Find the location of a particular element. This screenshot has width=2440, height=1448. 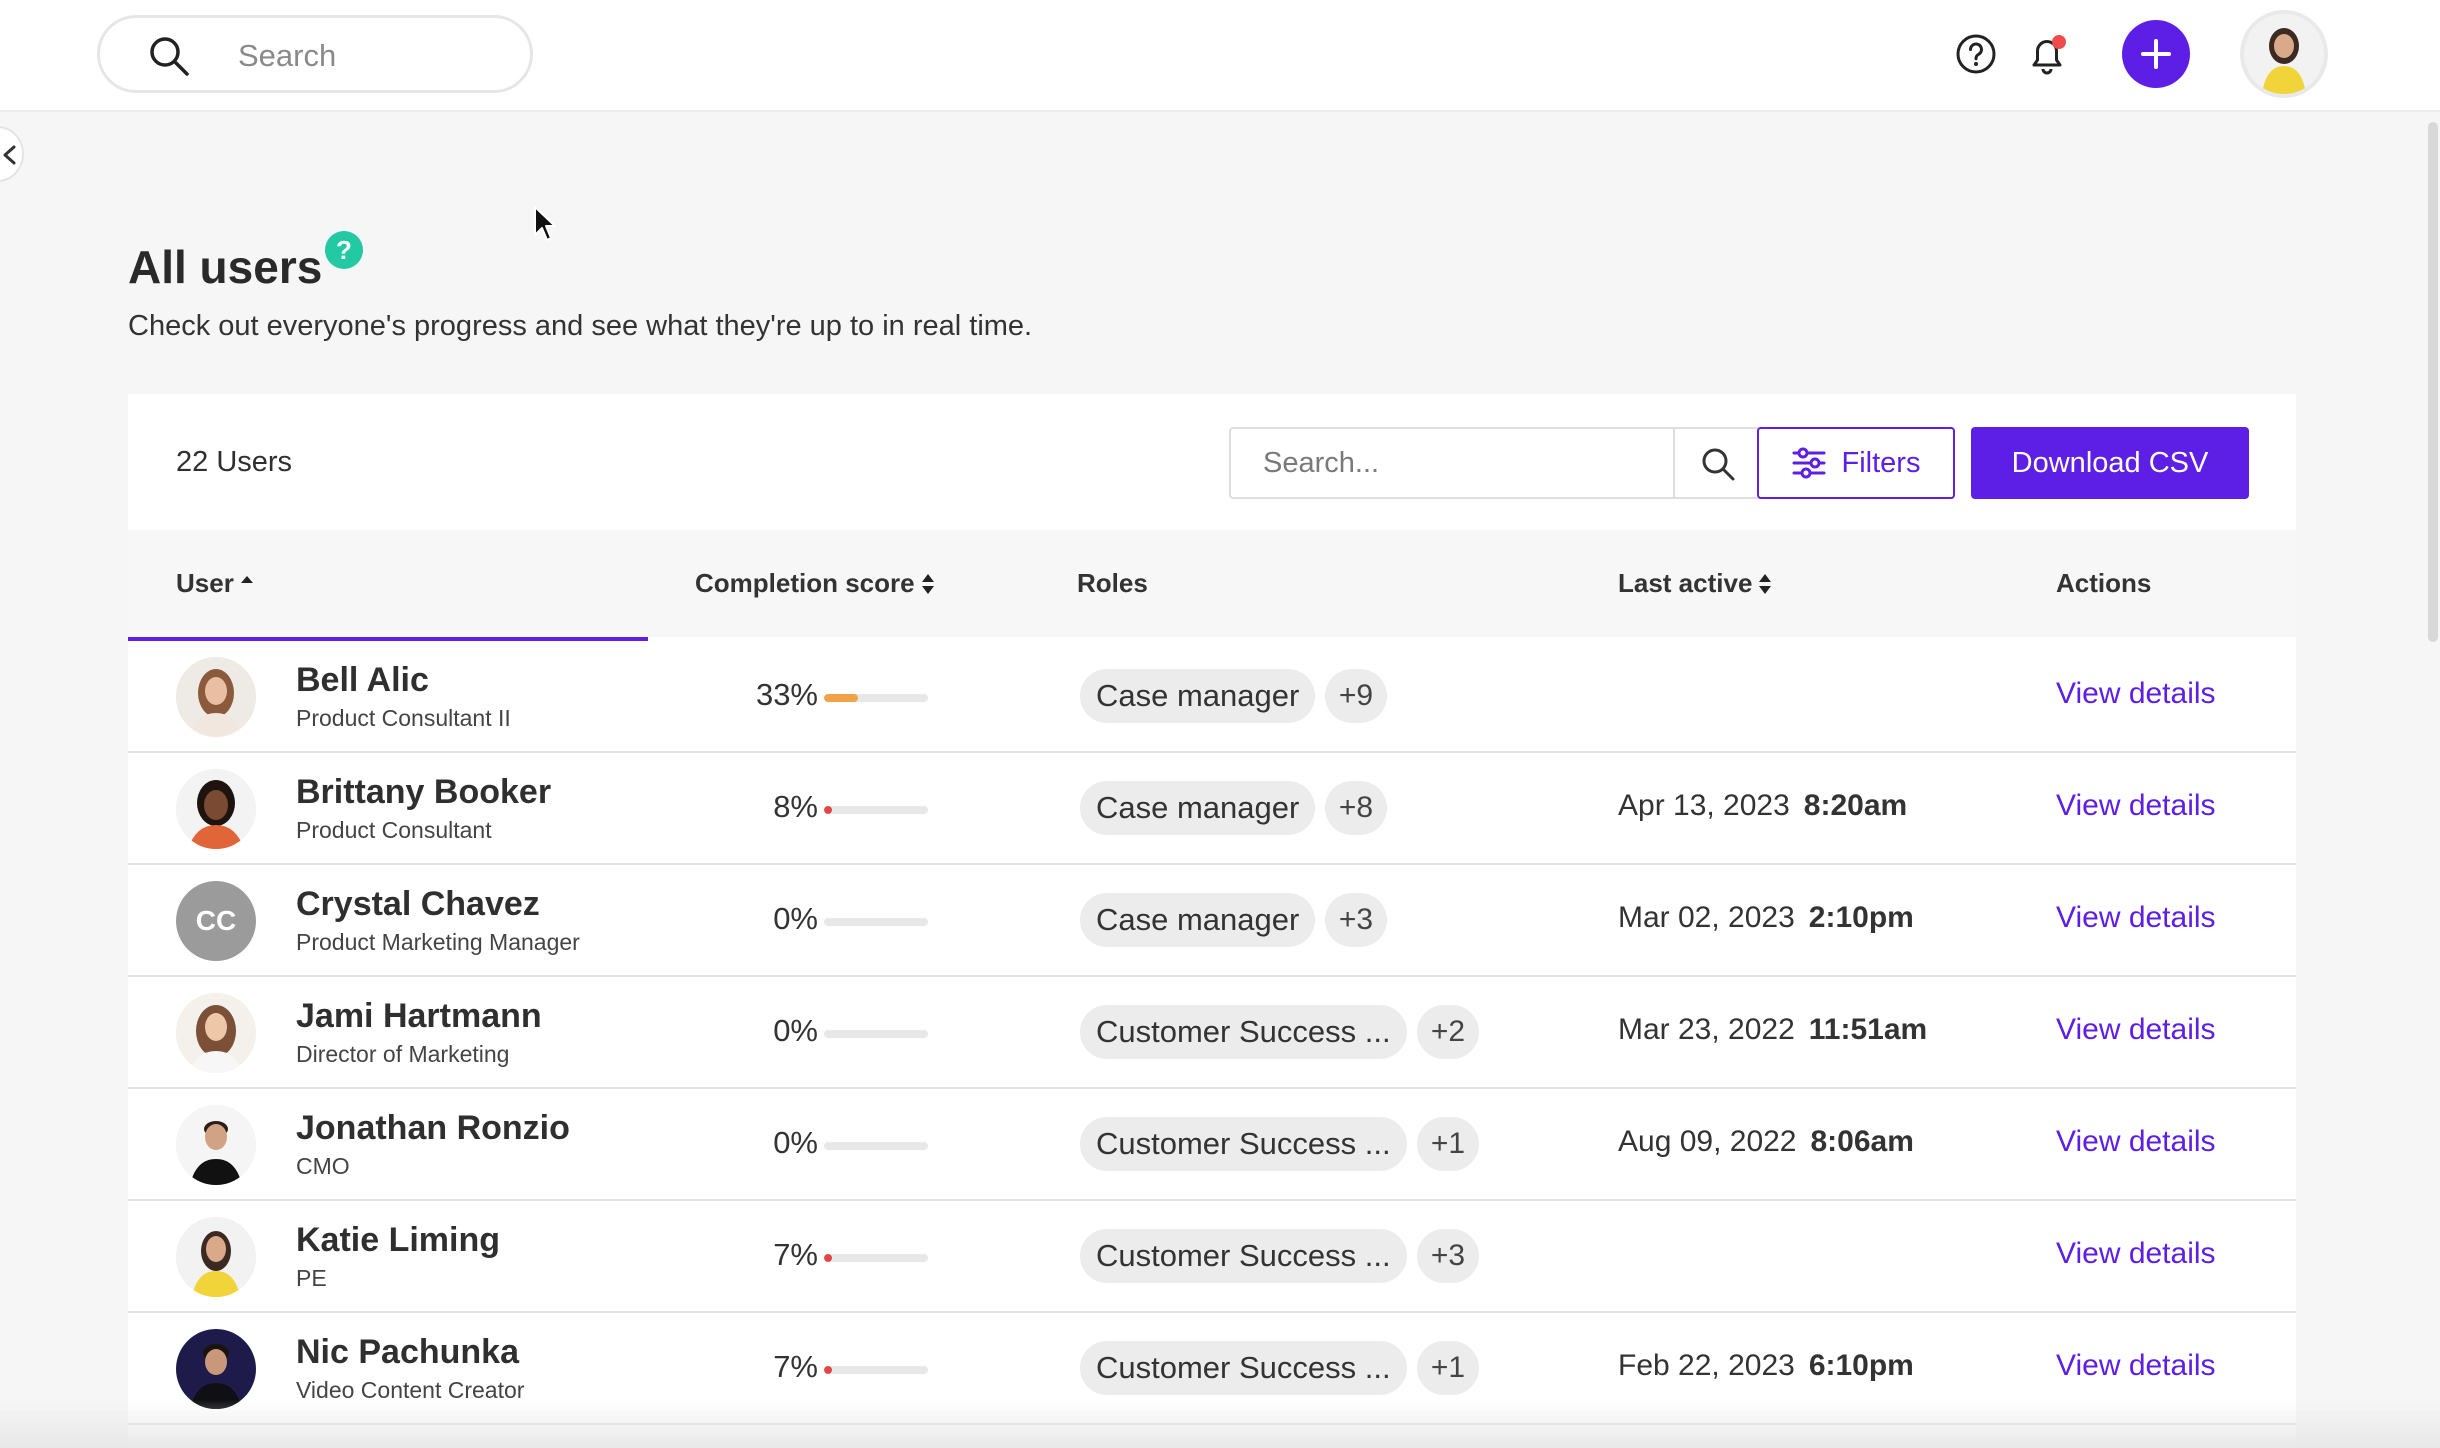

last-active-date: Mar 02, 2023 is located at coordinates (1706, 917).